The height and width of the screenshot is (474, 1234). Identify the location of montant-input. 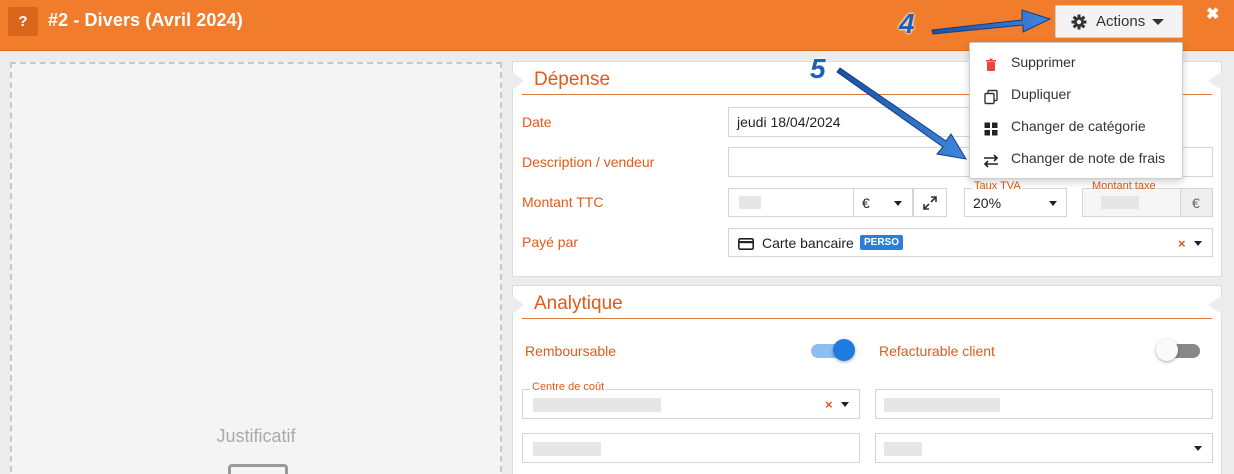
(791, 202).